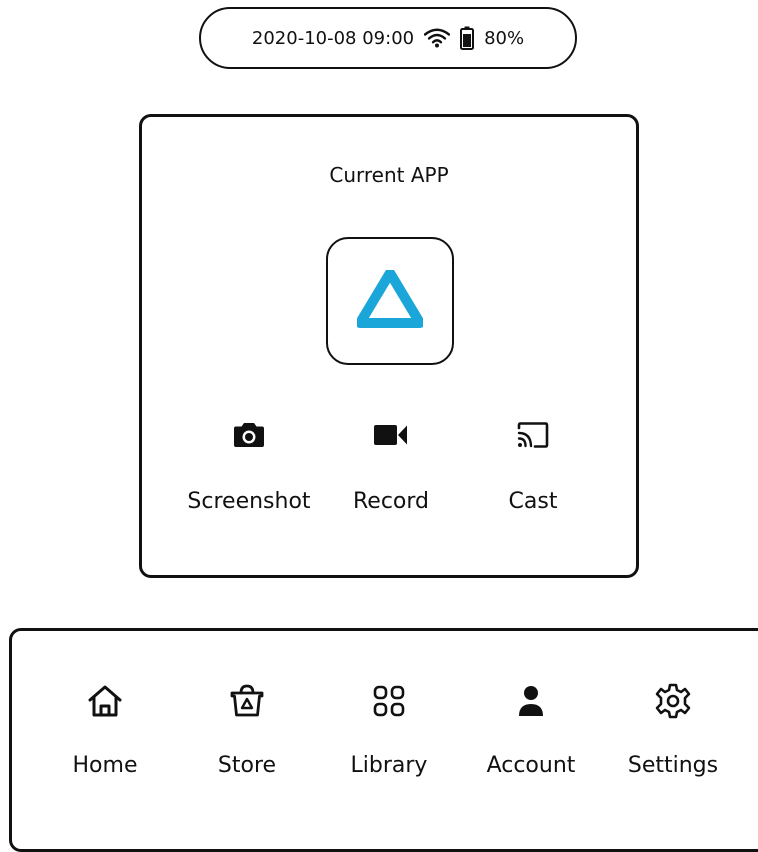 The image size is (758, 852). I want to click on nav-item-library: Library, so click(389, 730).